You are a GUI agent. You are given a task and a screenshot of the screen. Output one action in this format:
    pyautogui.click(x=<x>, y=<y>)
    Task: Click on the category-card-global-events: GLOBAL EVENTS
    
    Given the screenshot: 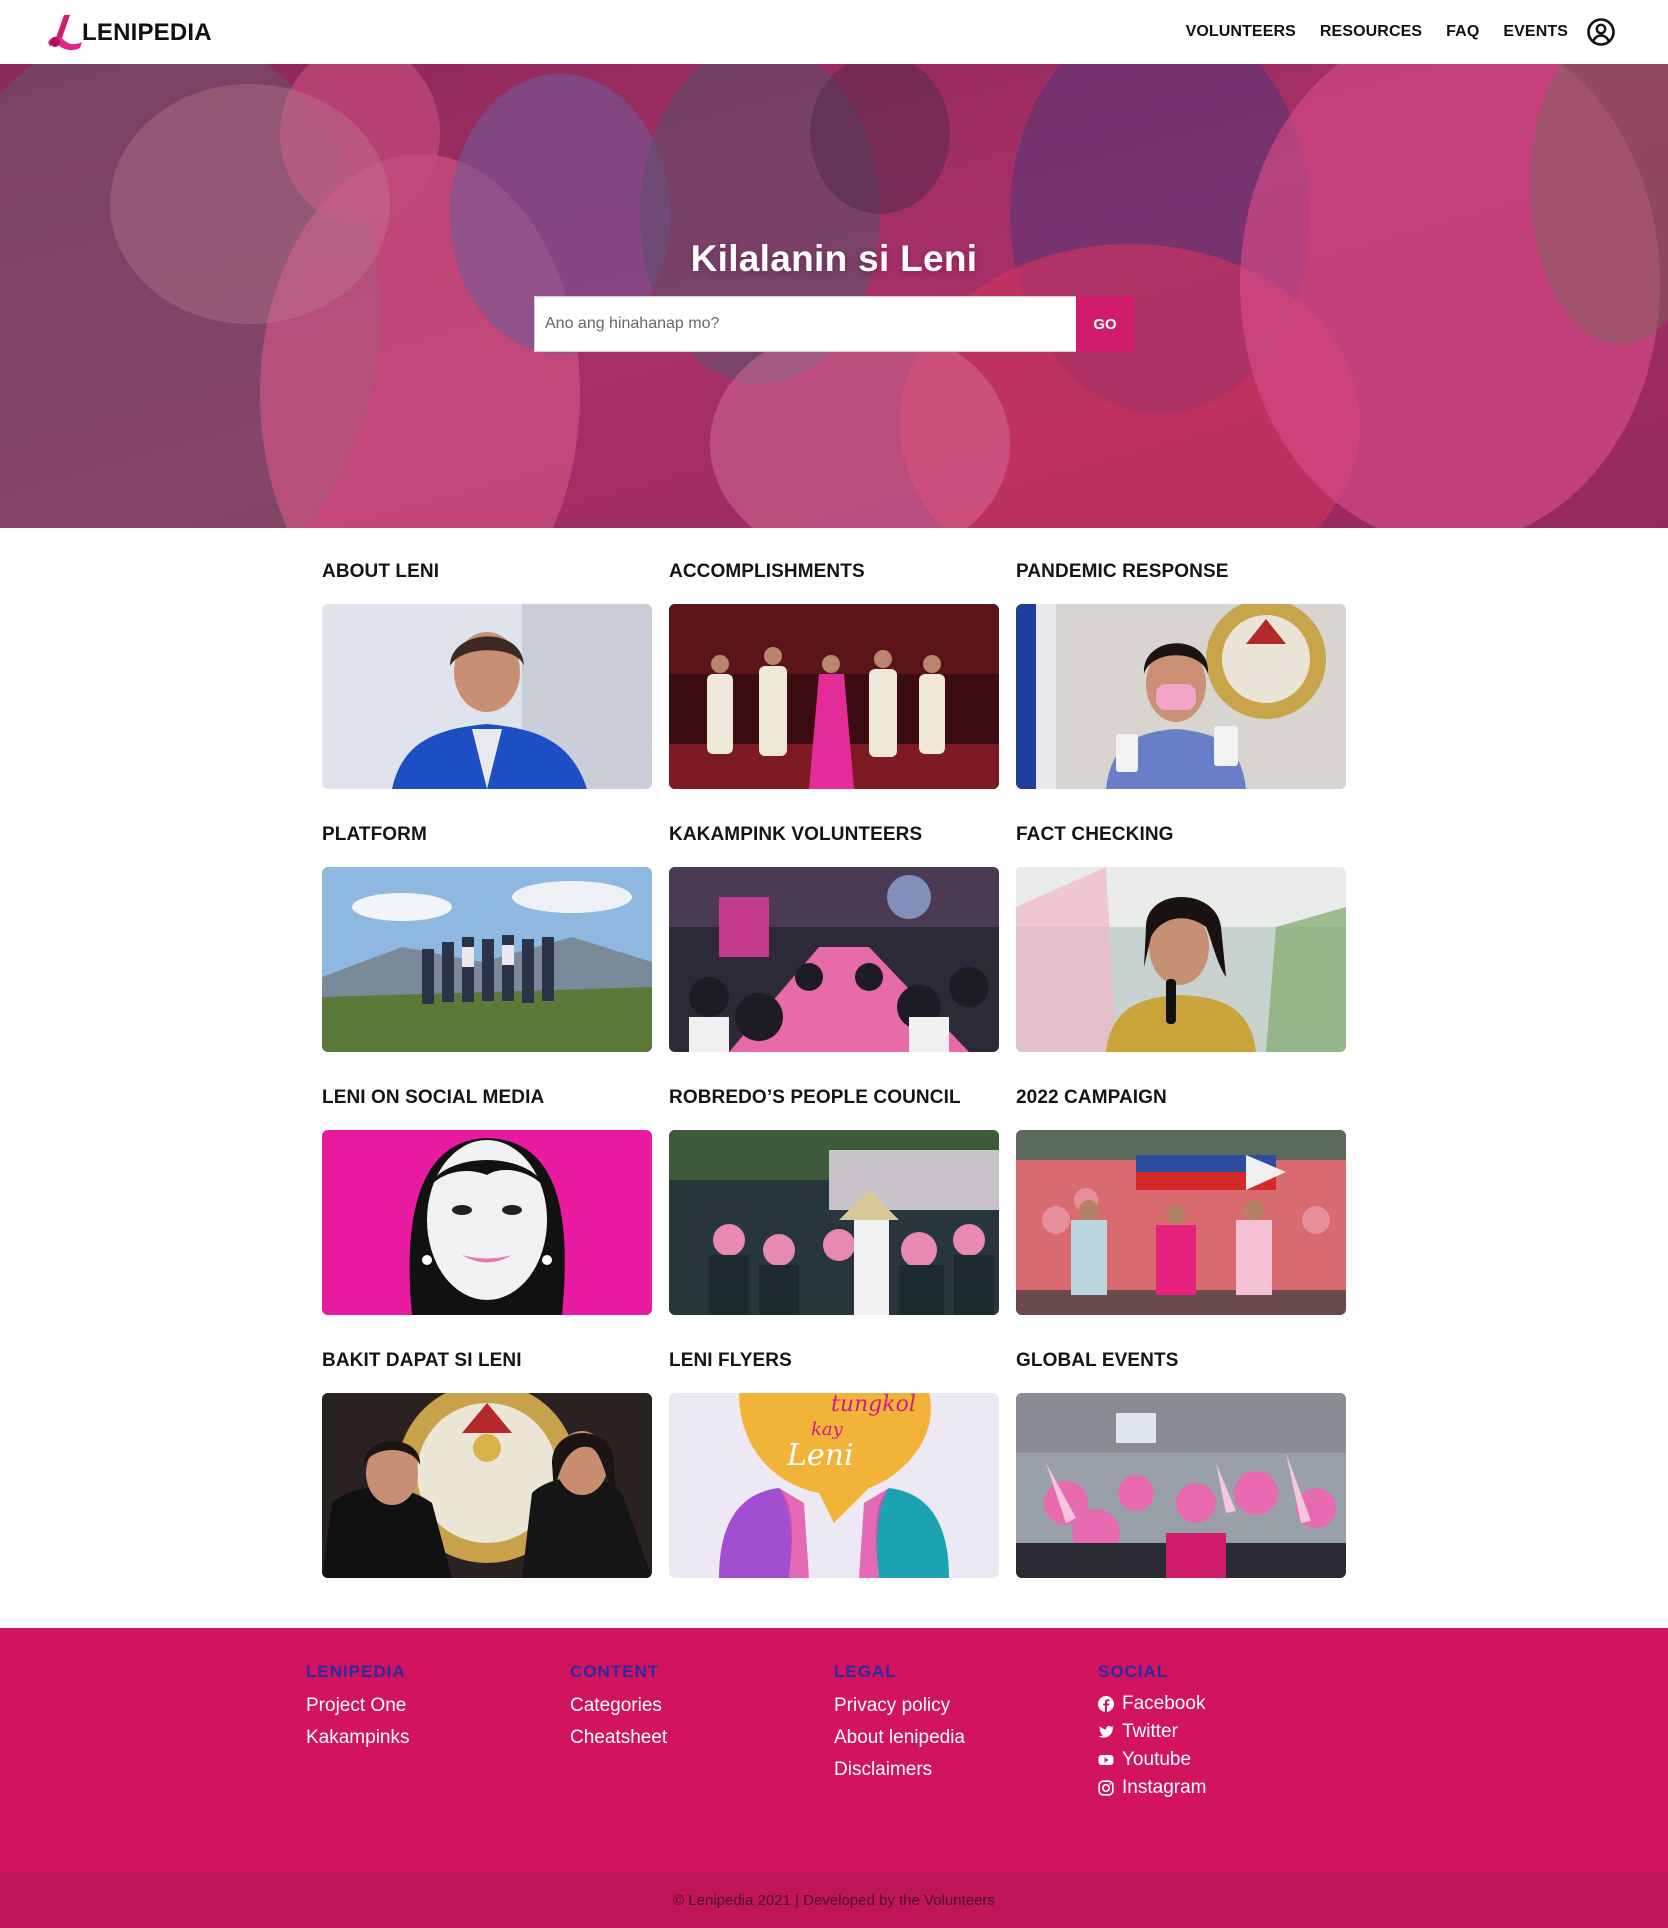 What is the action you would take?
    pyautogui.click(x=1181, y=1463)
    